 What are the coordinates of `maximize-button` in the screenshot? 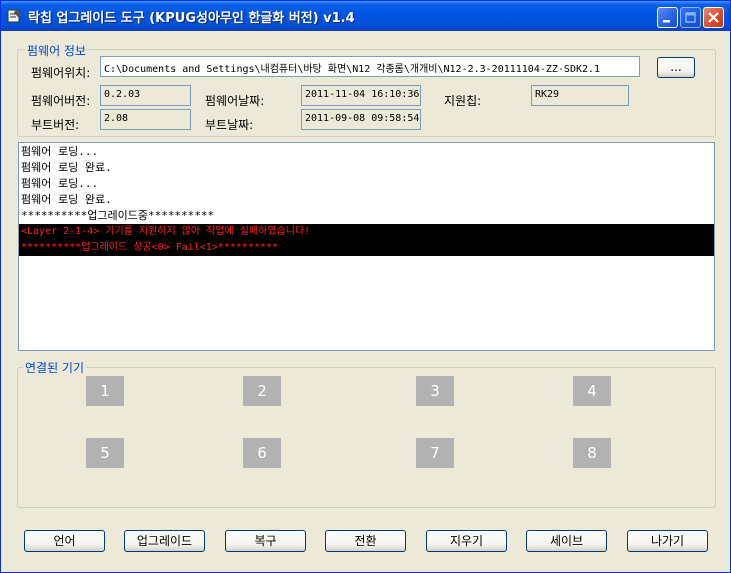 It's located at (690, 17).